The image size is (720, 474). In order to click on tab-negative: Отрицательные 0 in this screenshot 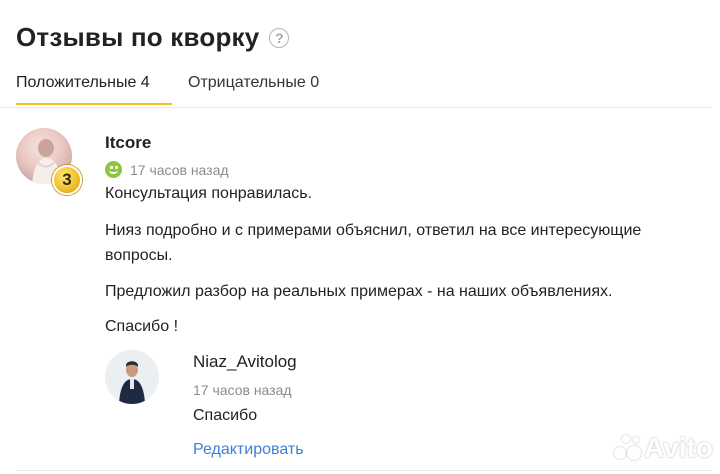, I will do `click(253, 88)`.